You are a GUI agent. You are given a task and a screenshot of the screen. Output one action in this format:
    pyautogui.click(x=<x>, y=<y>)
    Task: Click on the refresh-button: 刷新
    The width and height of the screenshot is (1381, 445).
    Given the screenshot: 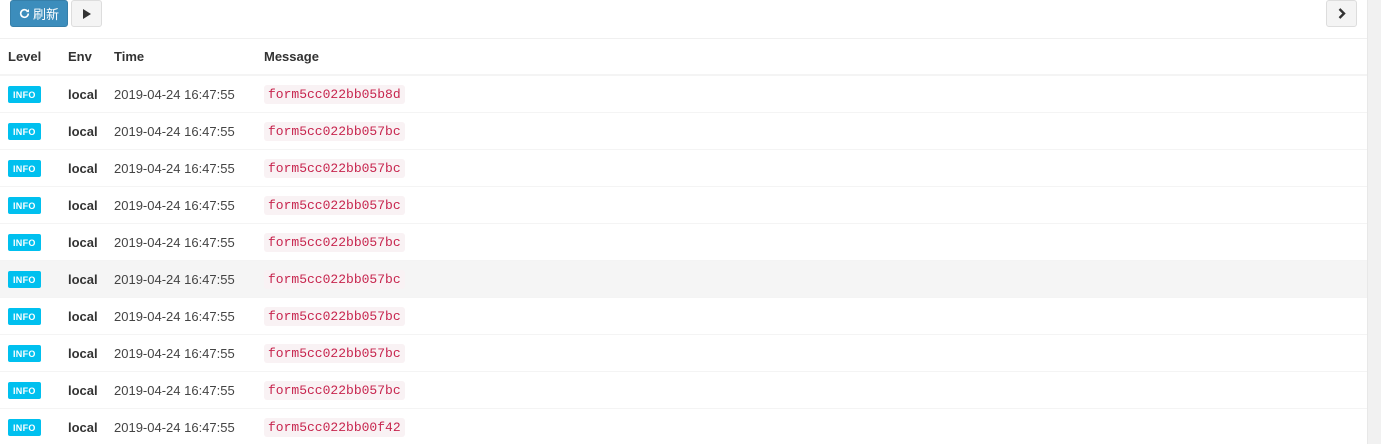 What is the action you would take?
    pyautogui.click(x=39, y=13)
    